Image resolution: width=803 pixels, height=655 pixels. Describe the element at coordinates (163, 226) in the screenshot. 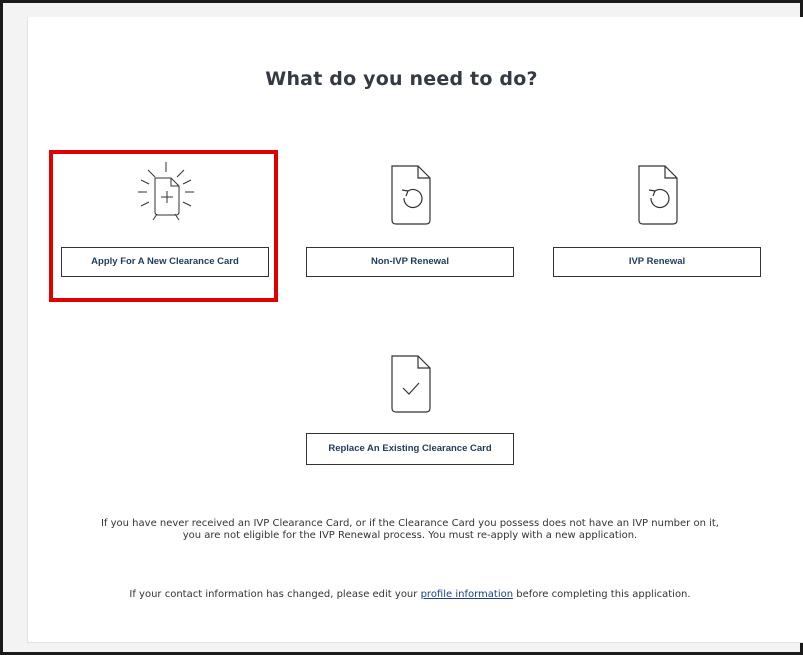

I see `selection-highlight` at that location.